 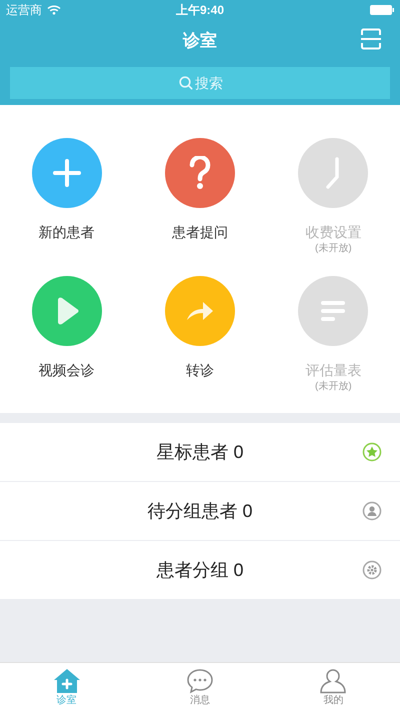 What do you see at coordinates (200, 452) in the screenshot?
I see `group-row: 星标患者 0` at bounding box center [200, 452].